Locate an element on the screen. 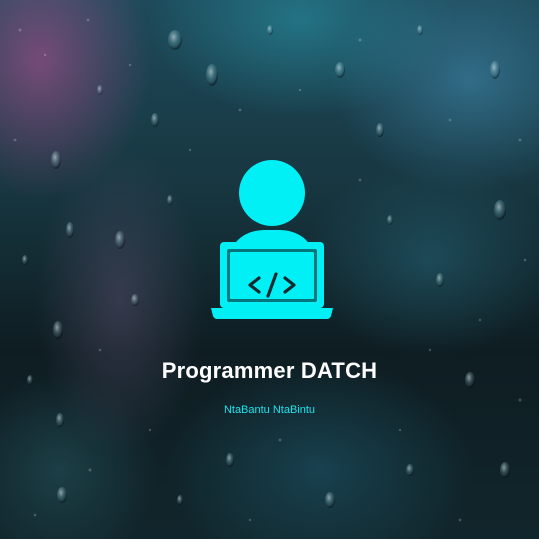 This screenshot has height=539, width=539. programmer-laptop-icon is located at coordinates (272, 239).